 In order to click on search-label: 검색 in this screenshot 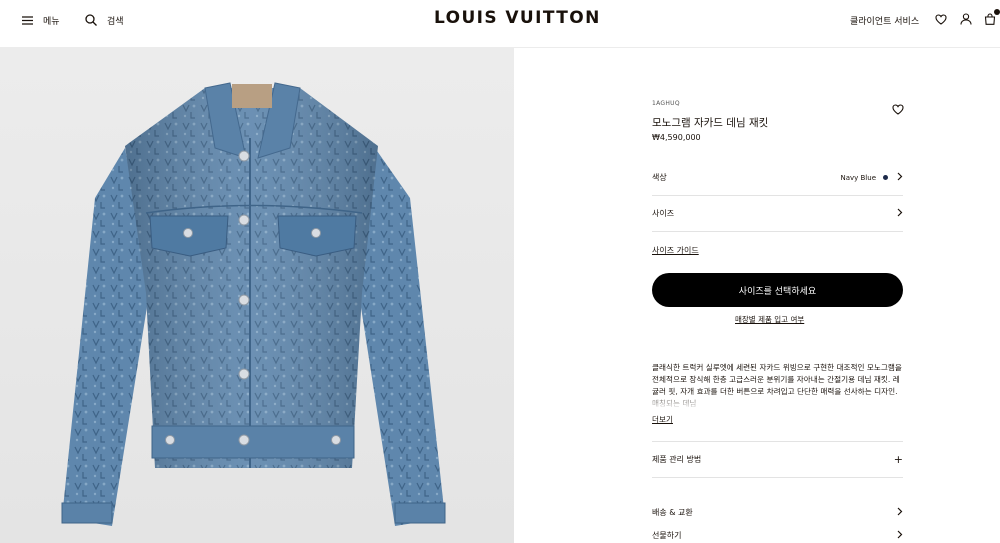, I will do `click(115, 21)`.